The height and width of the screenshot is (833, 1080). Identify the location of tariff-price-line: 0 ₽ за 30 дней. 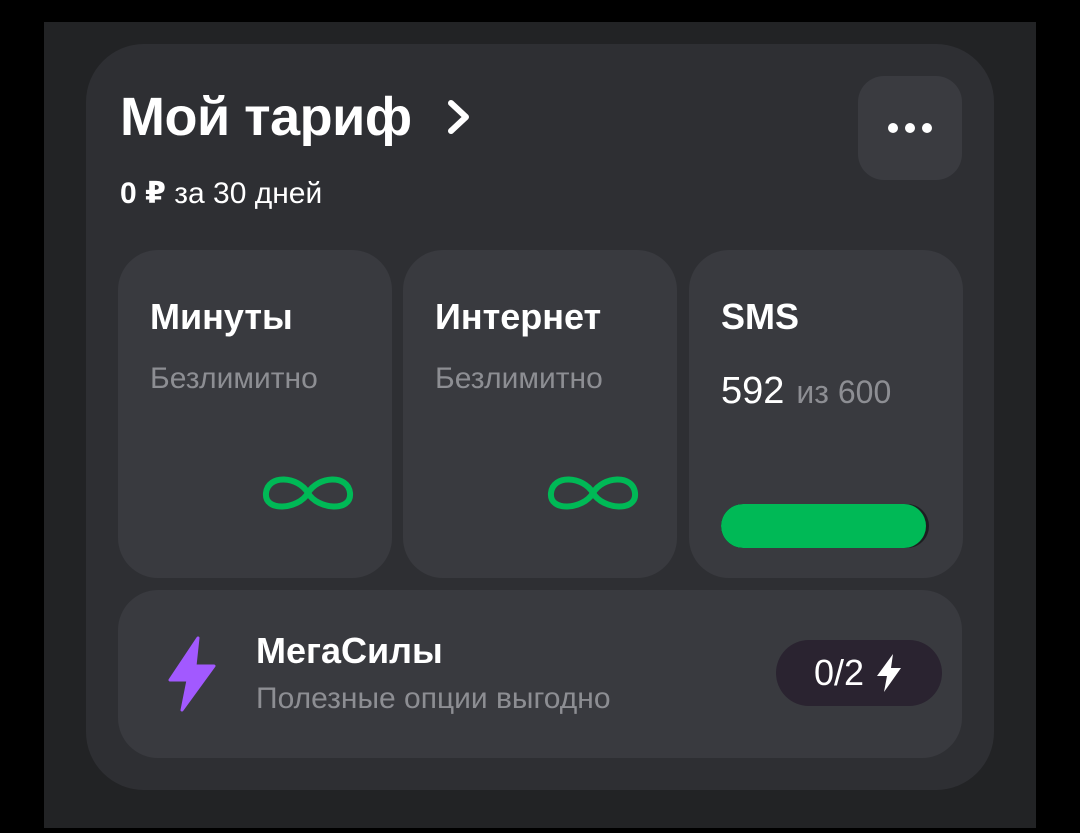
(221, 193).